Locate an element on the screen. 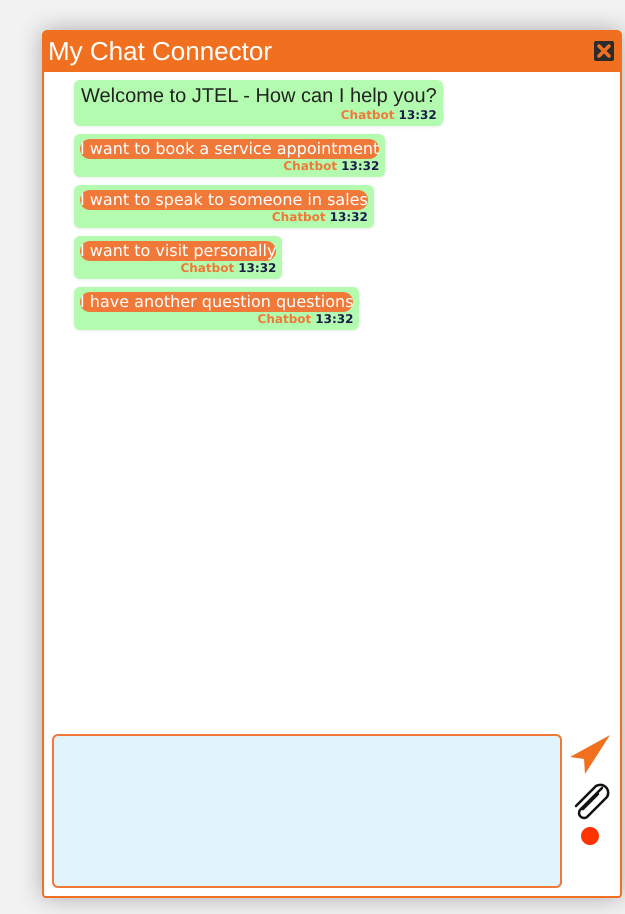 This screenshot has width=625, height=914. close-icon is located at coordinates (604, 51).